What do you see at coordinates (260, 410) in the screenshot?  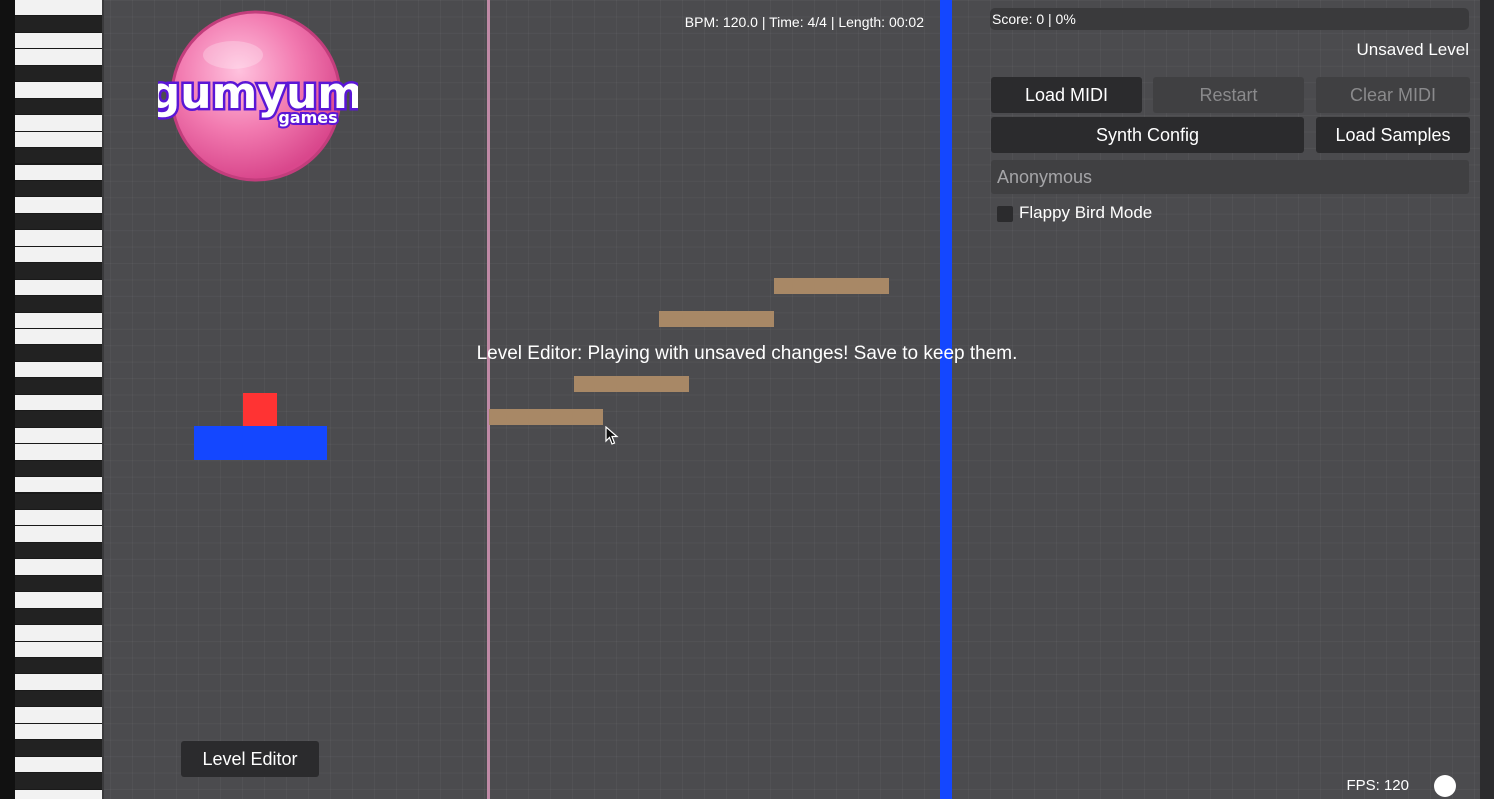 I see `player-character` at bounding box center [260, 410].